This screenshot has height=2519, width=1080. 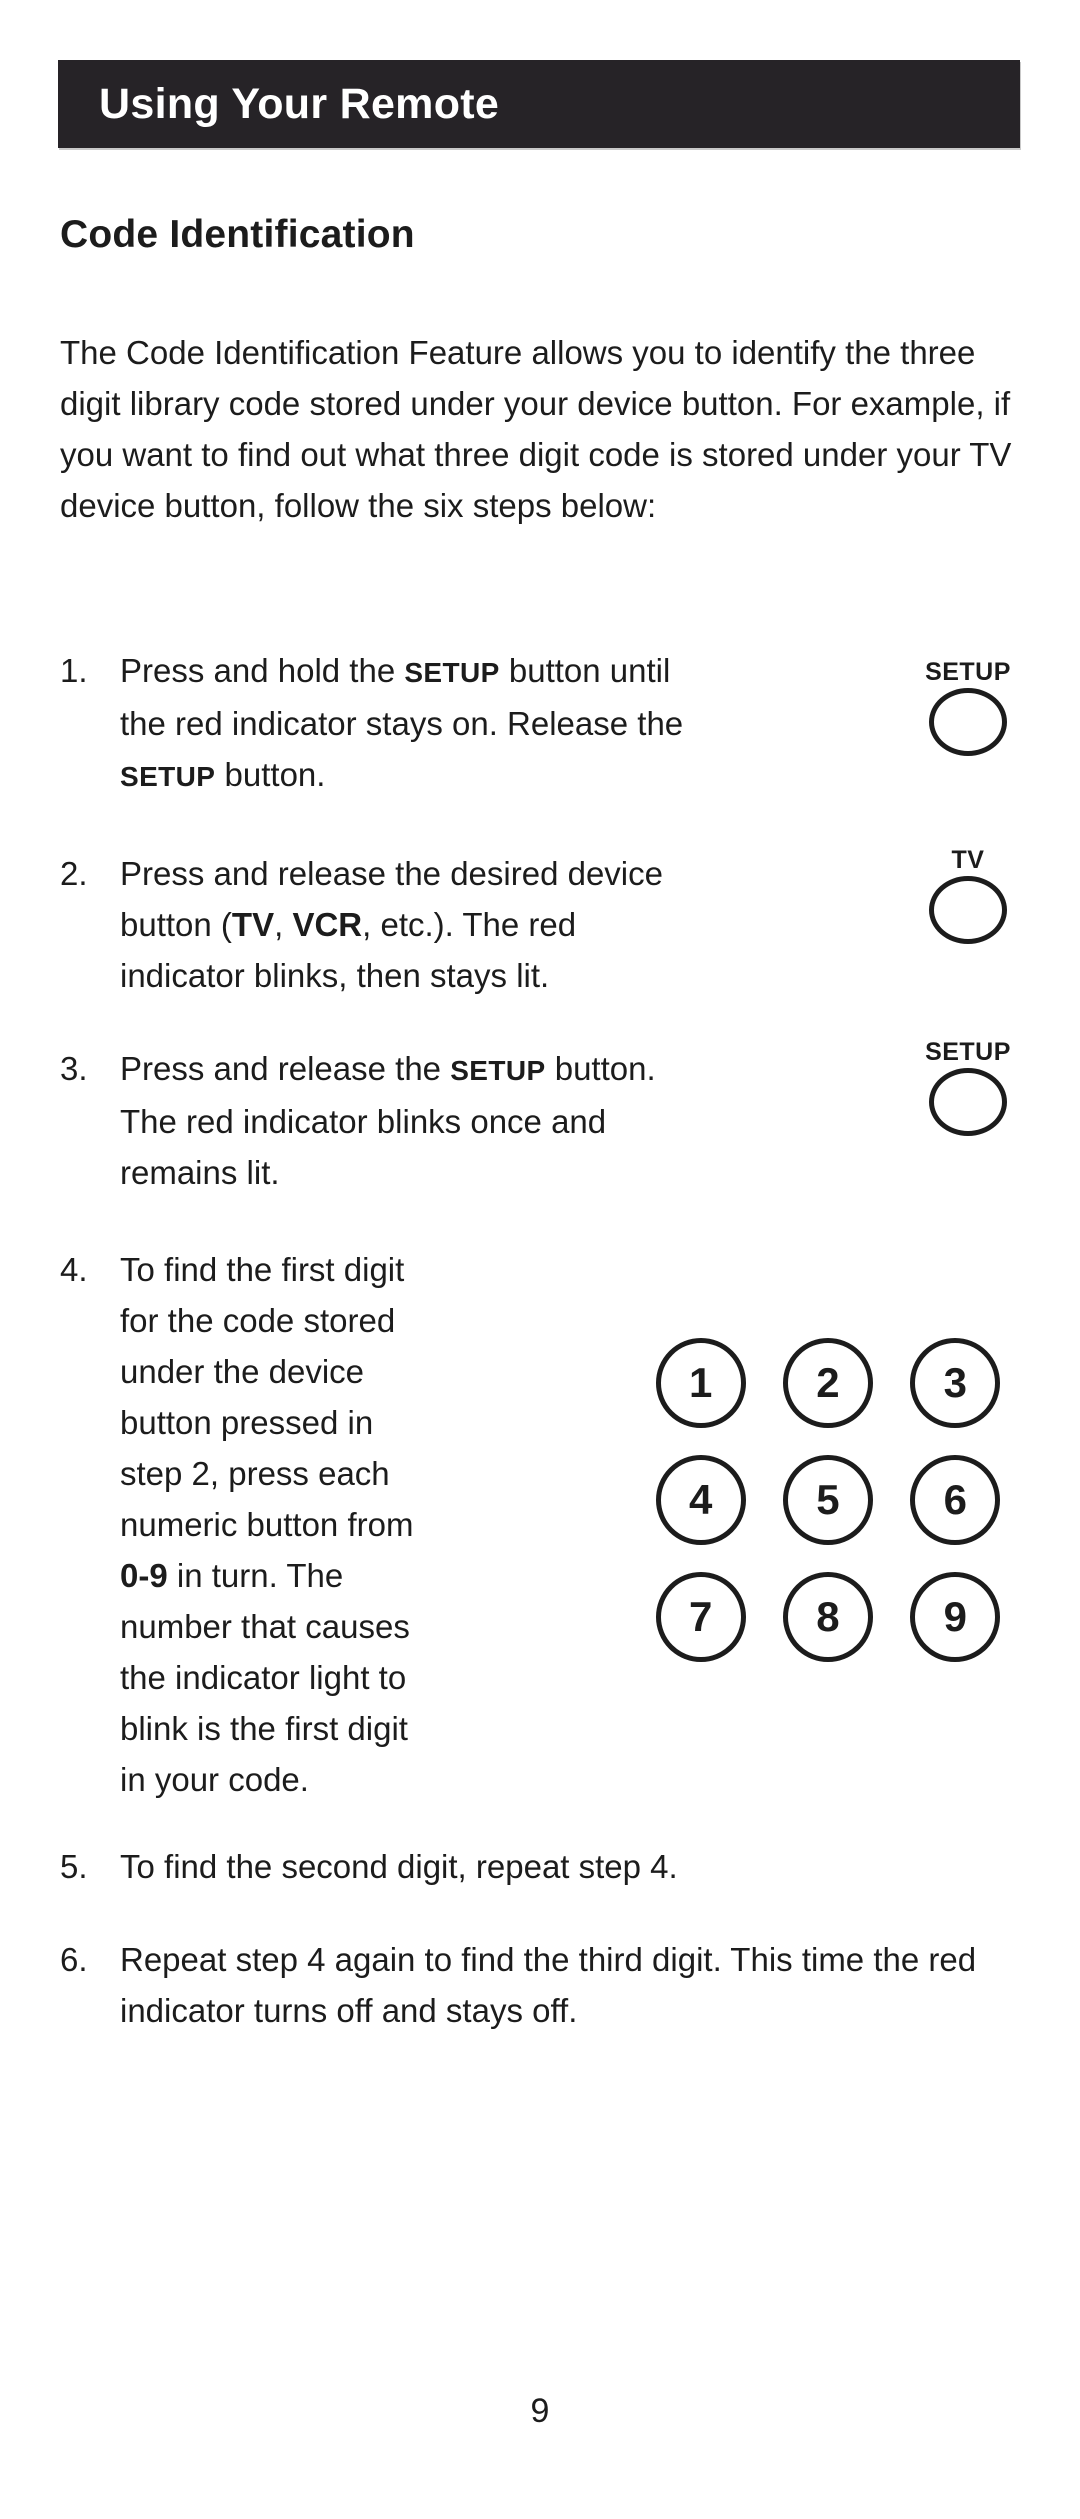 What do you see at coordinates (285, 1068) in the screenshot?
I see `step-text-part: Press and release the` at bounding box center [285, 1068].